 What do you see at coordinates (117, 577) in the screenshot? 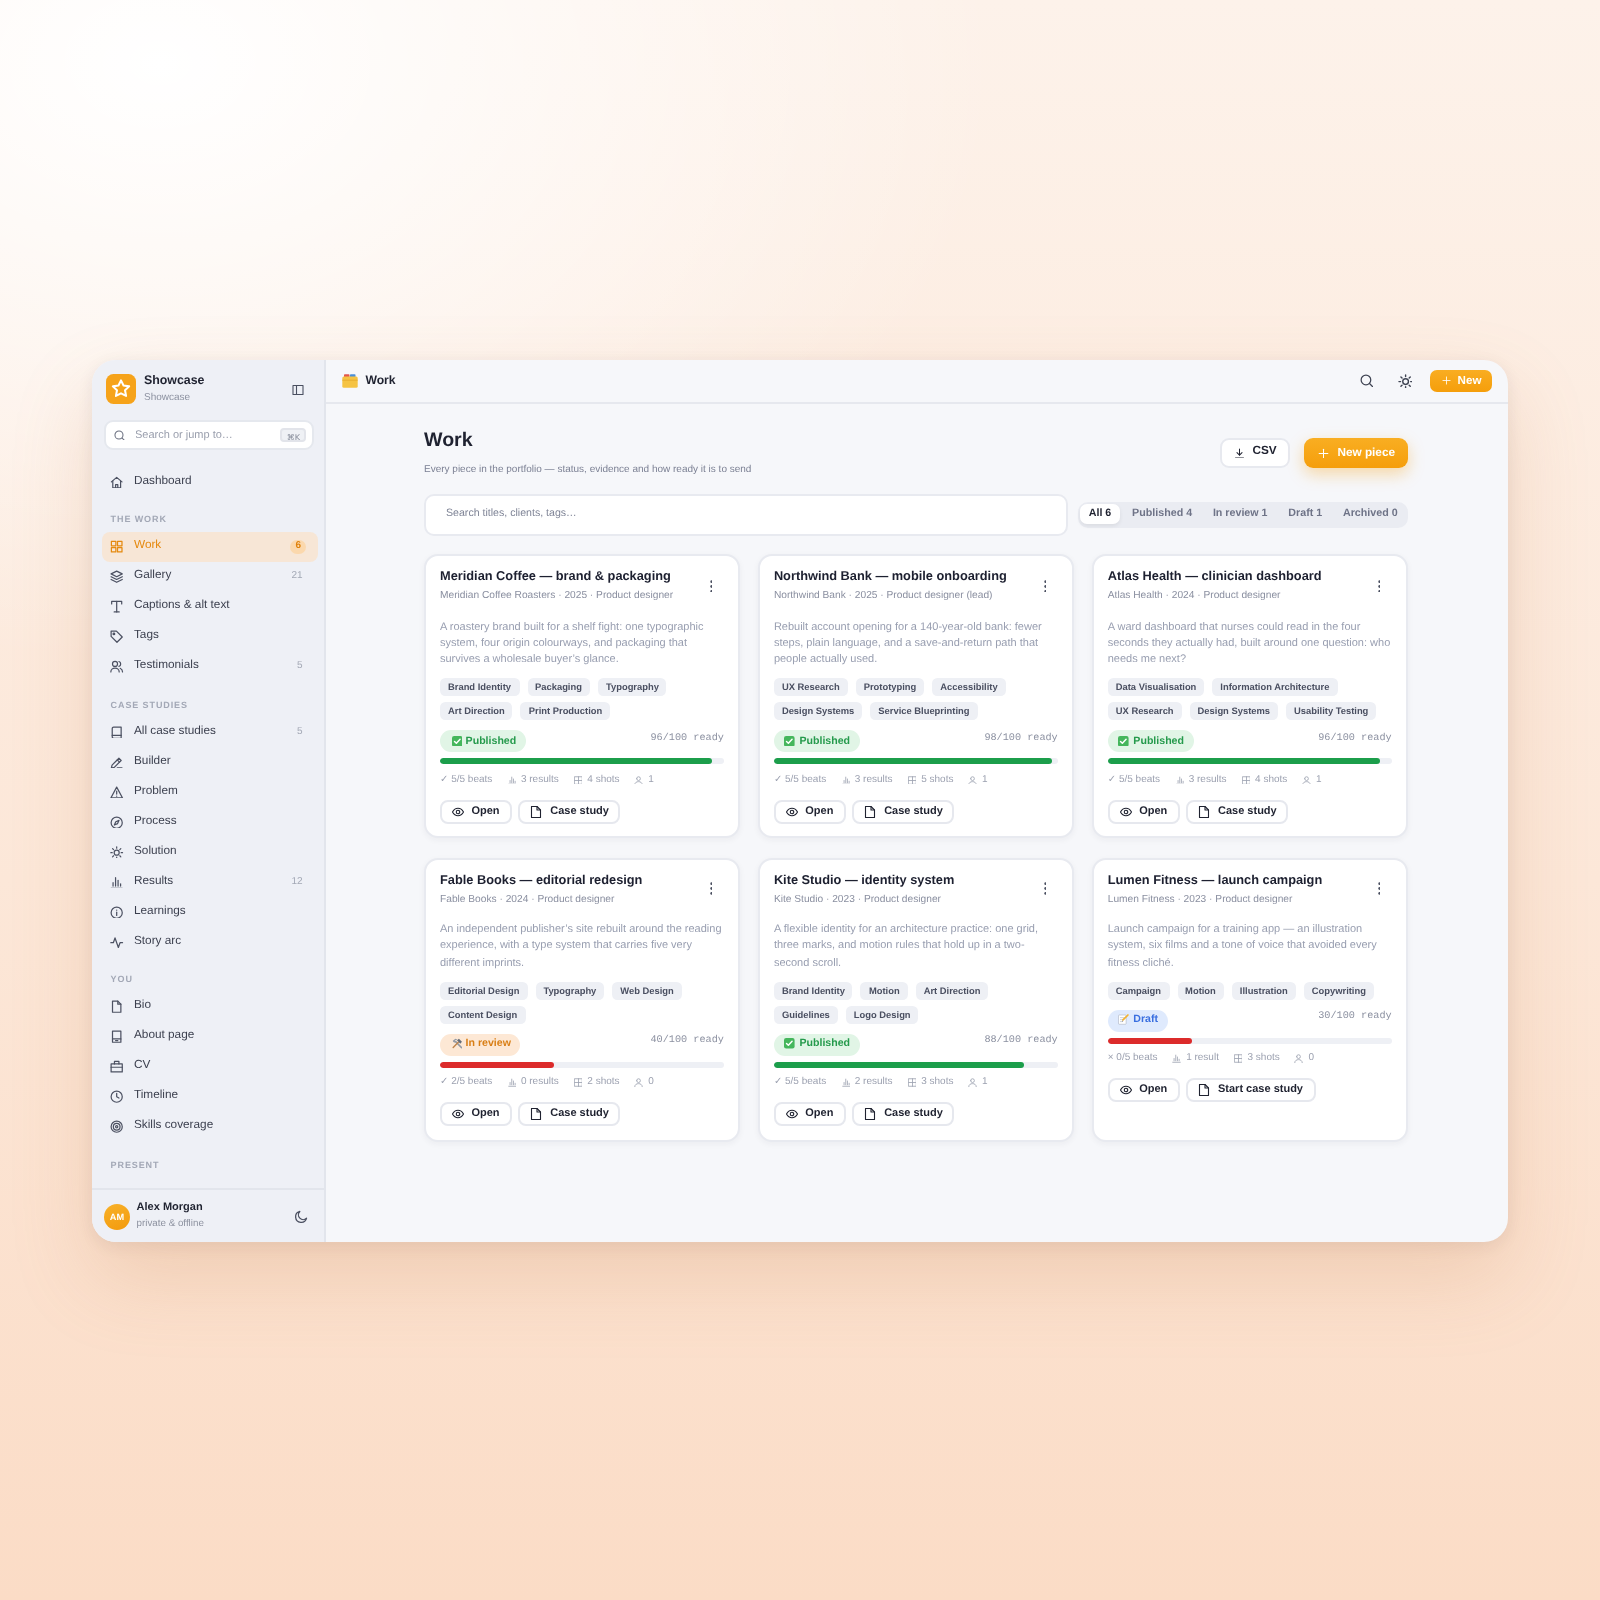
I see `layers-icon` at bounding box center [117, 577].